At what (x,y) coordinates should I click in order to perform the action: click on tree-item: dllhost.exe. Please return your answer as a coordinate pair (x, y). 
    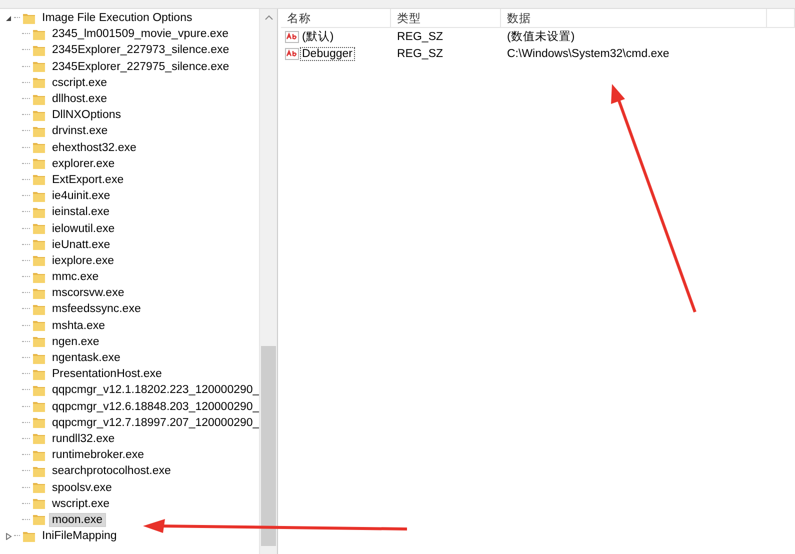
    Looking at the image, I should click on (79, 99).